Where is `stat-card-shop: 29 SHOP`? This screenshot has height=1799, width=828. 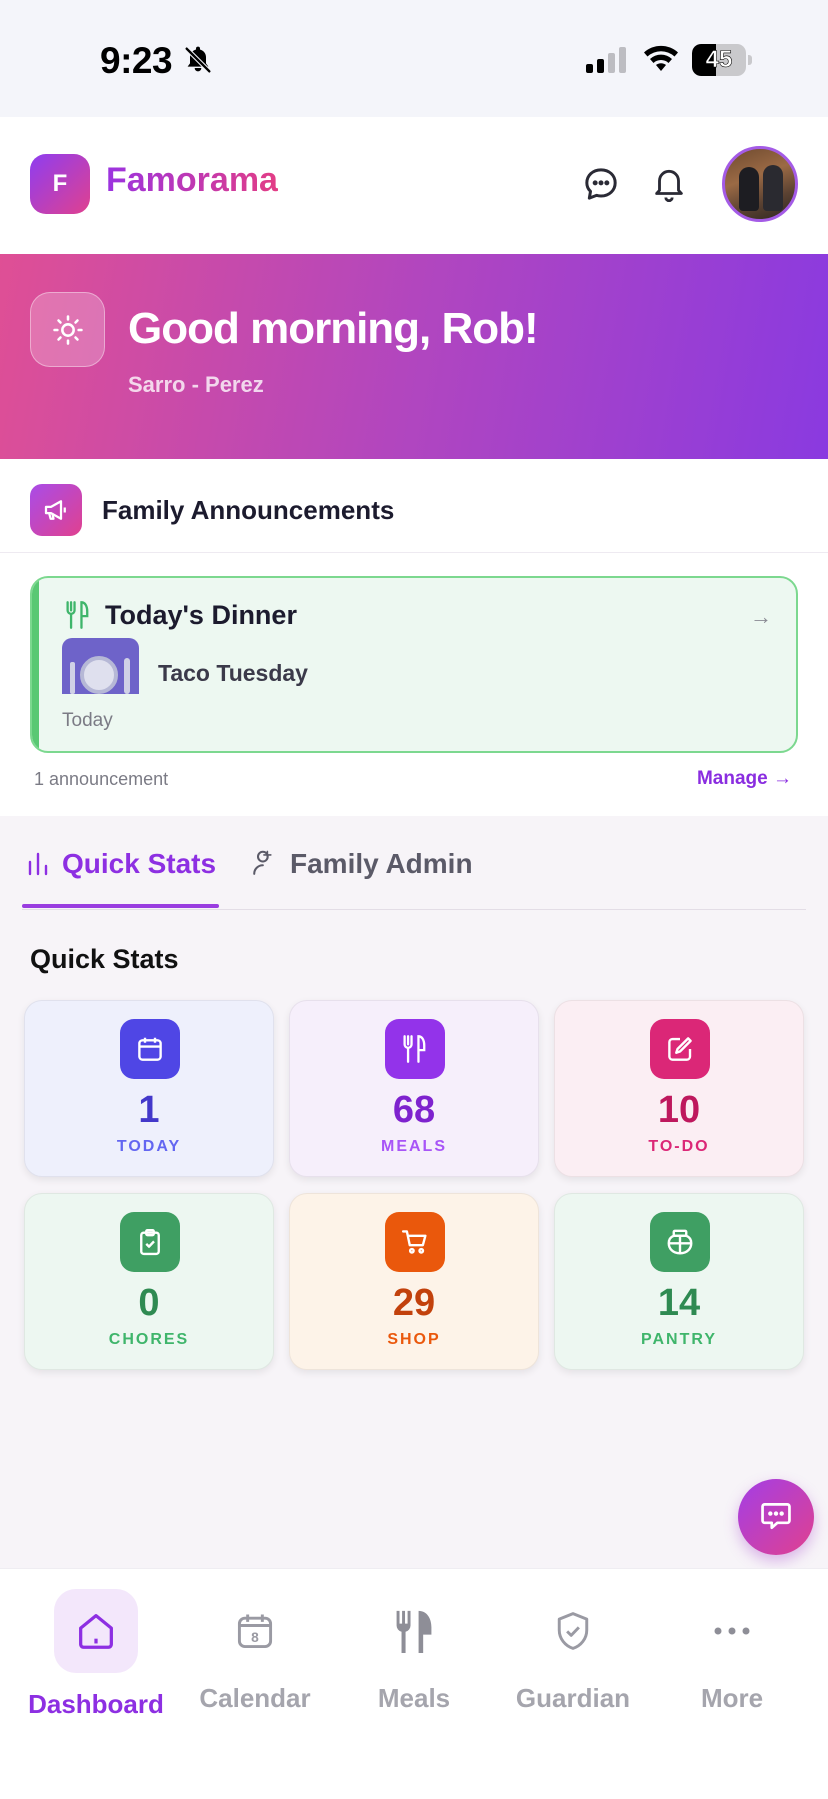 stat-card-shop: 29 SHOP is located at coordinates (414, 1281).